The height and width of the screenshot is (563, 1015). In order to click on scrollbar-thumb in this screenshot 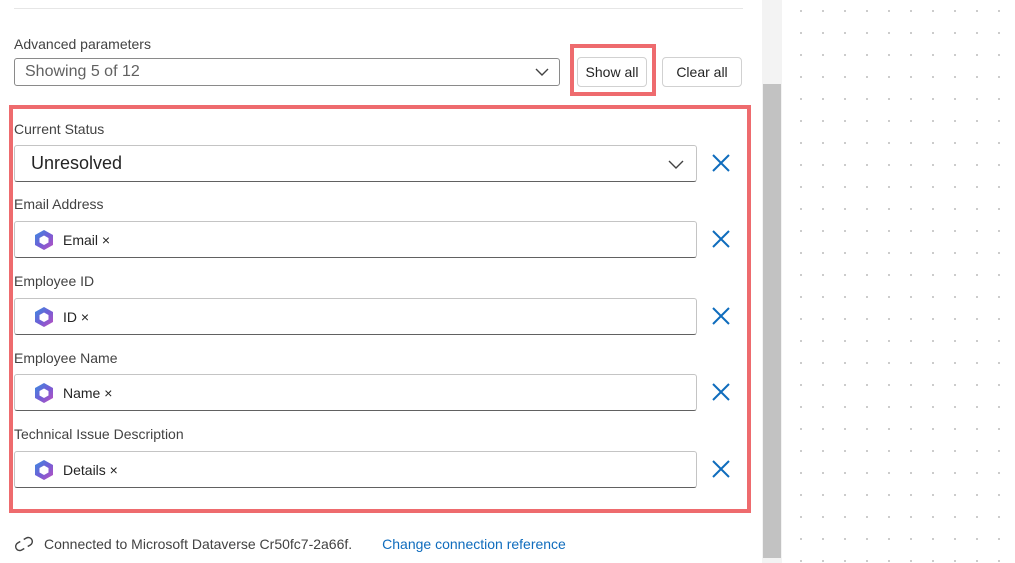, I will do `click(772, 321)`.